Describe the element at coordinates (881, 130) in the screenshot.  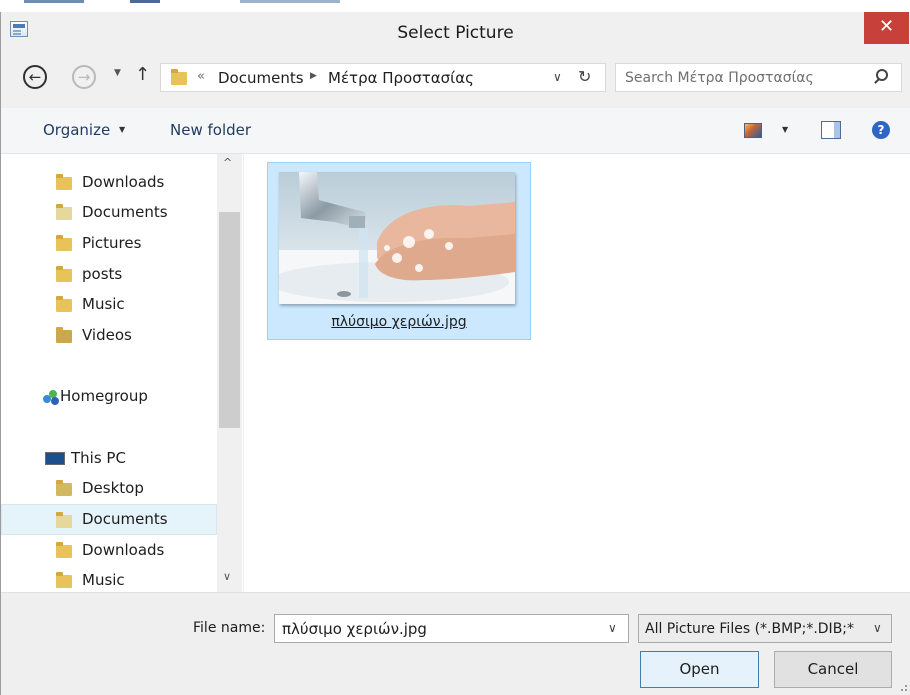
I see `help-icon: ?` at that location.